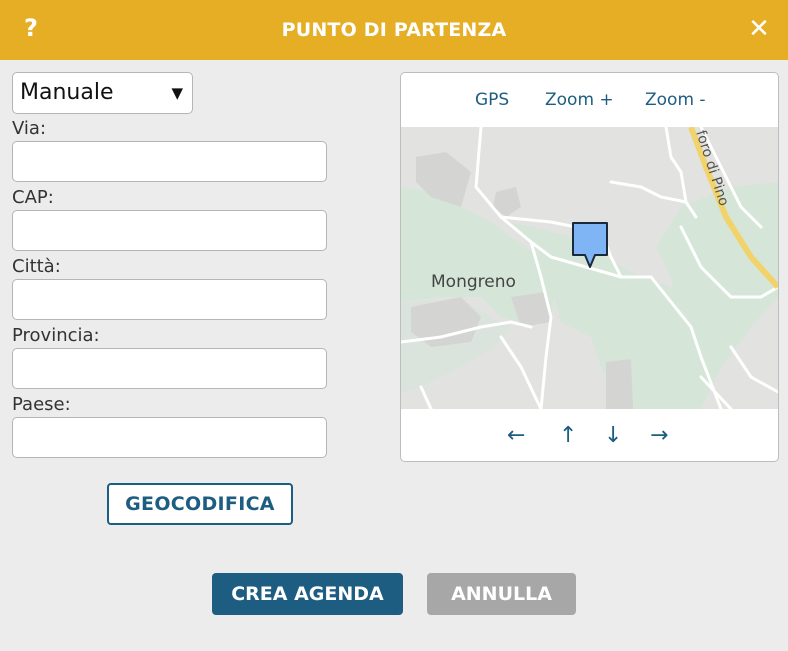 Image resolution: width=788 pixels, height=651 pixels. Describe the element at coordinates (177, 93) in the screenshot. I see `chevron-down-icon: ▼` at that location.